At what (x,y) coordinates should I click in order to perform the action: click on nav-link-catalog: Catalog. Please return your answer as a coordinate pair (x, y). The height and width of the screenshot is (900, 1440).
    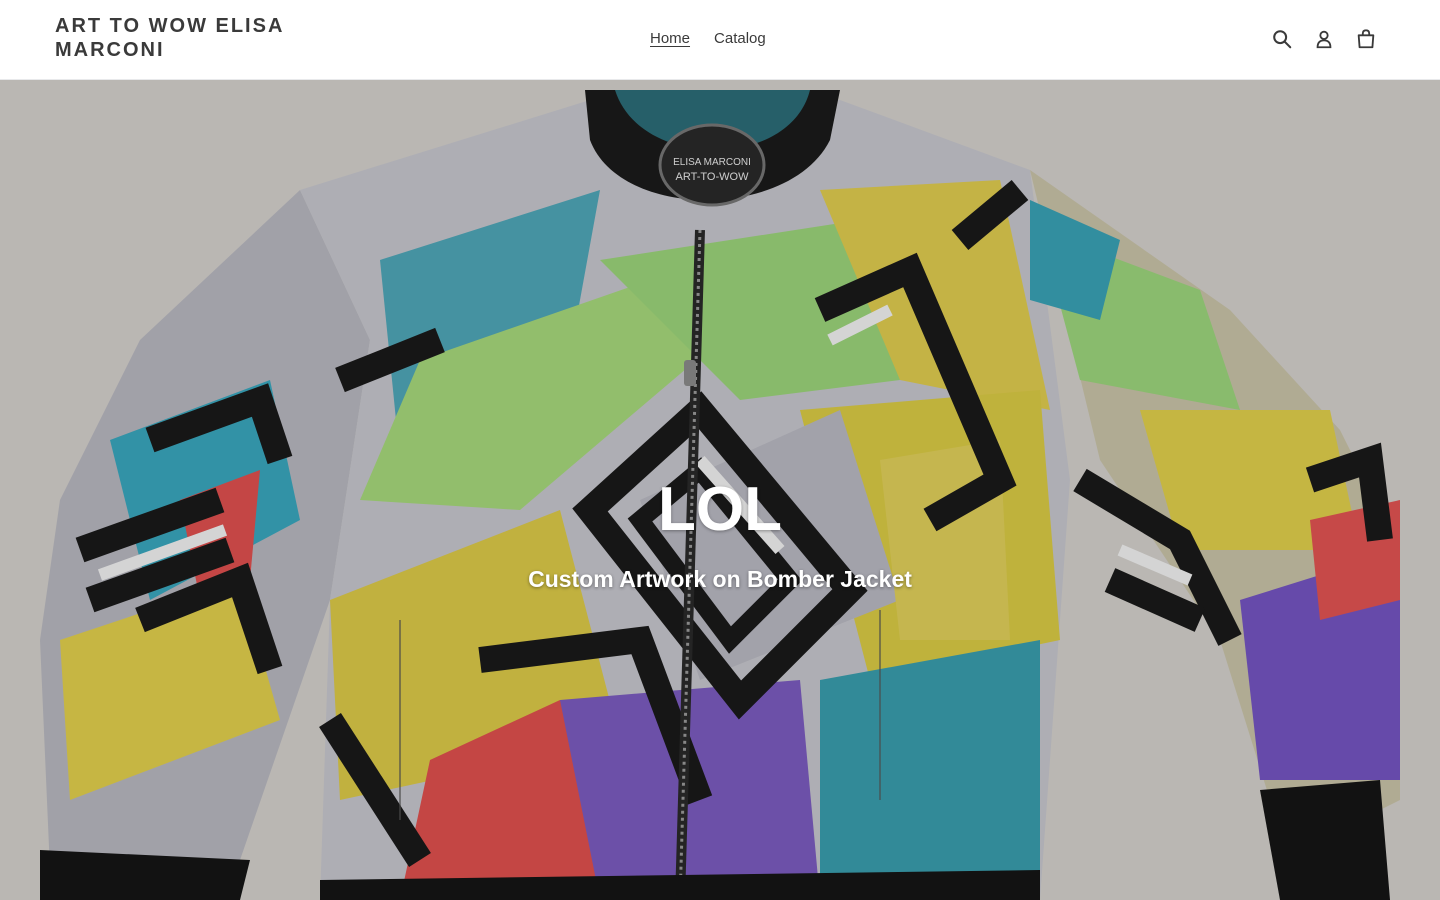
    Looking at the image, I should click on (740, 39).